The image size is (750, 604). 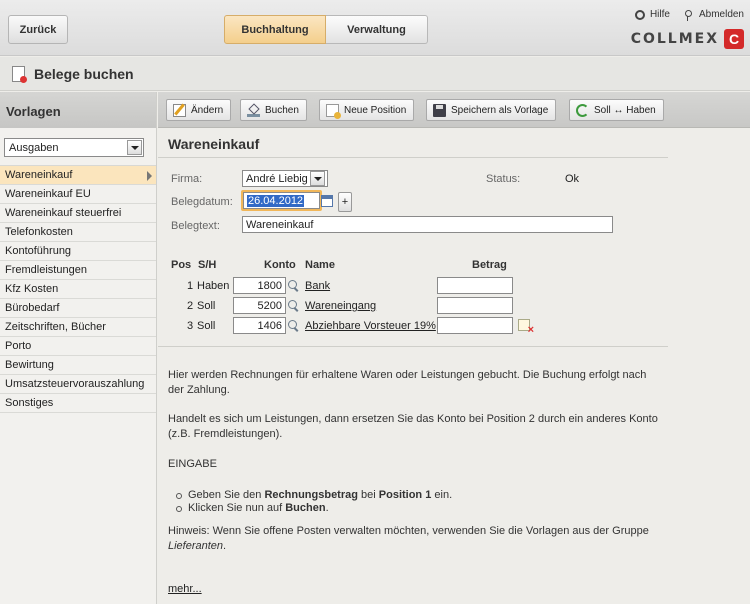 I want to click on form-heading: Wareneinkauf, so click(x=214, y=144).